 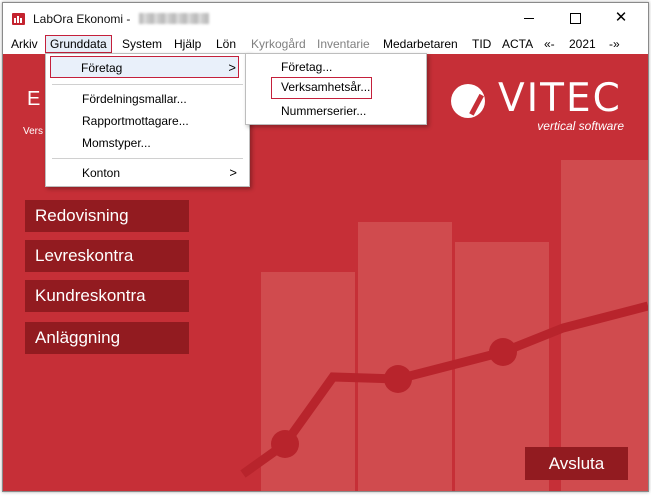 I want to click on kundreskontra-button: Kundreskontra, so click(x=107, y=296).